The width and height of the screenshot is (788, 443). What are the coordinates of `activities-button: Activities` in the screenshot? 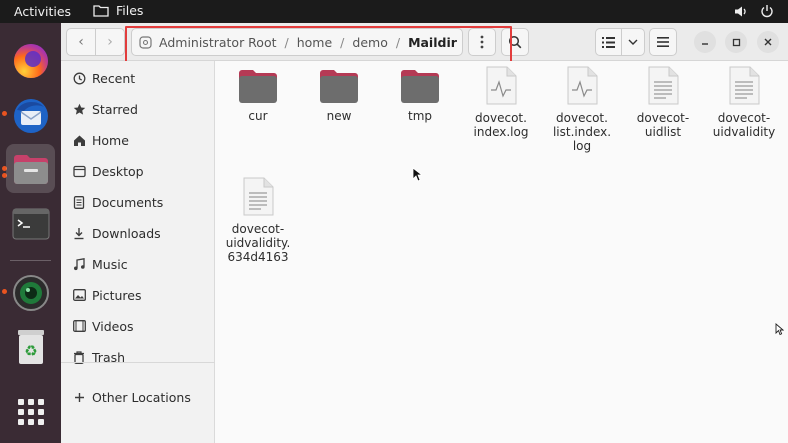 It's located at (42, 11).